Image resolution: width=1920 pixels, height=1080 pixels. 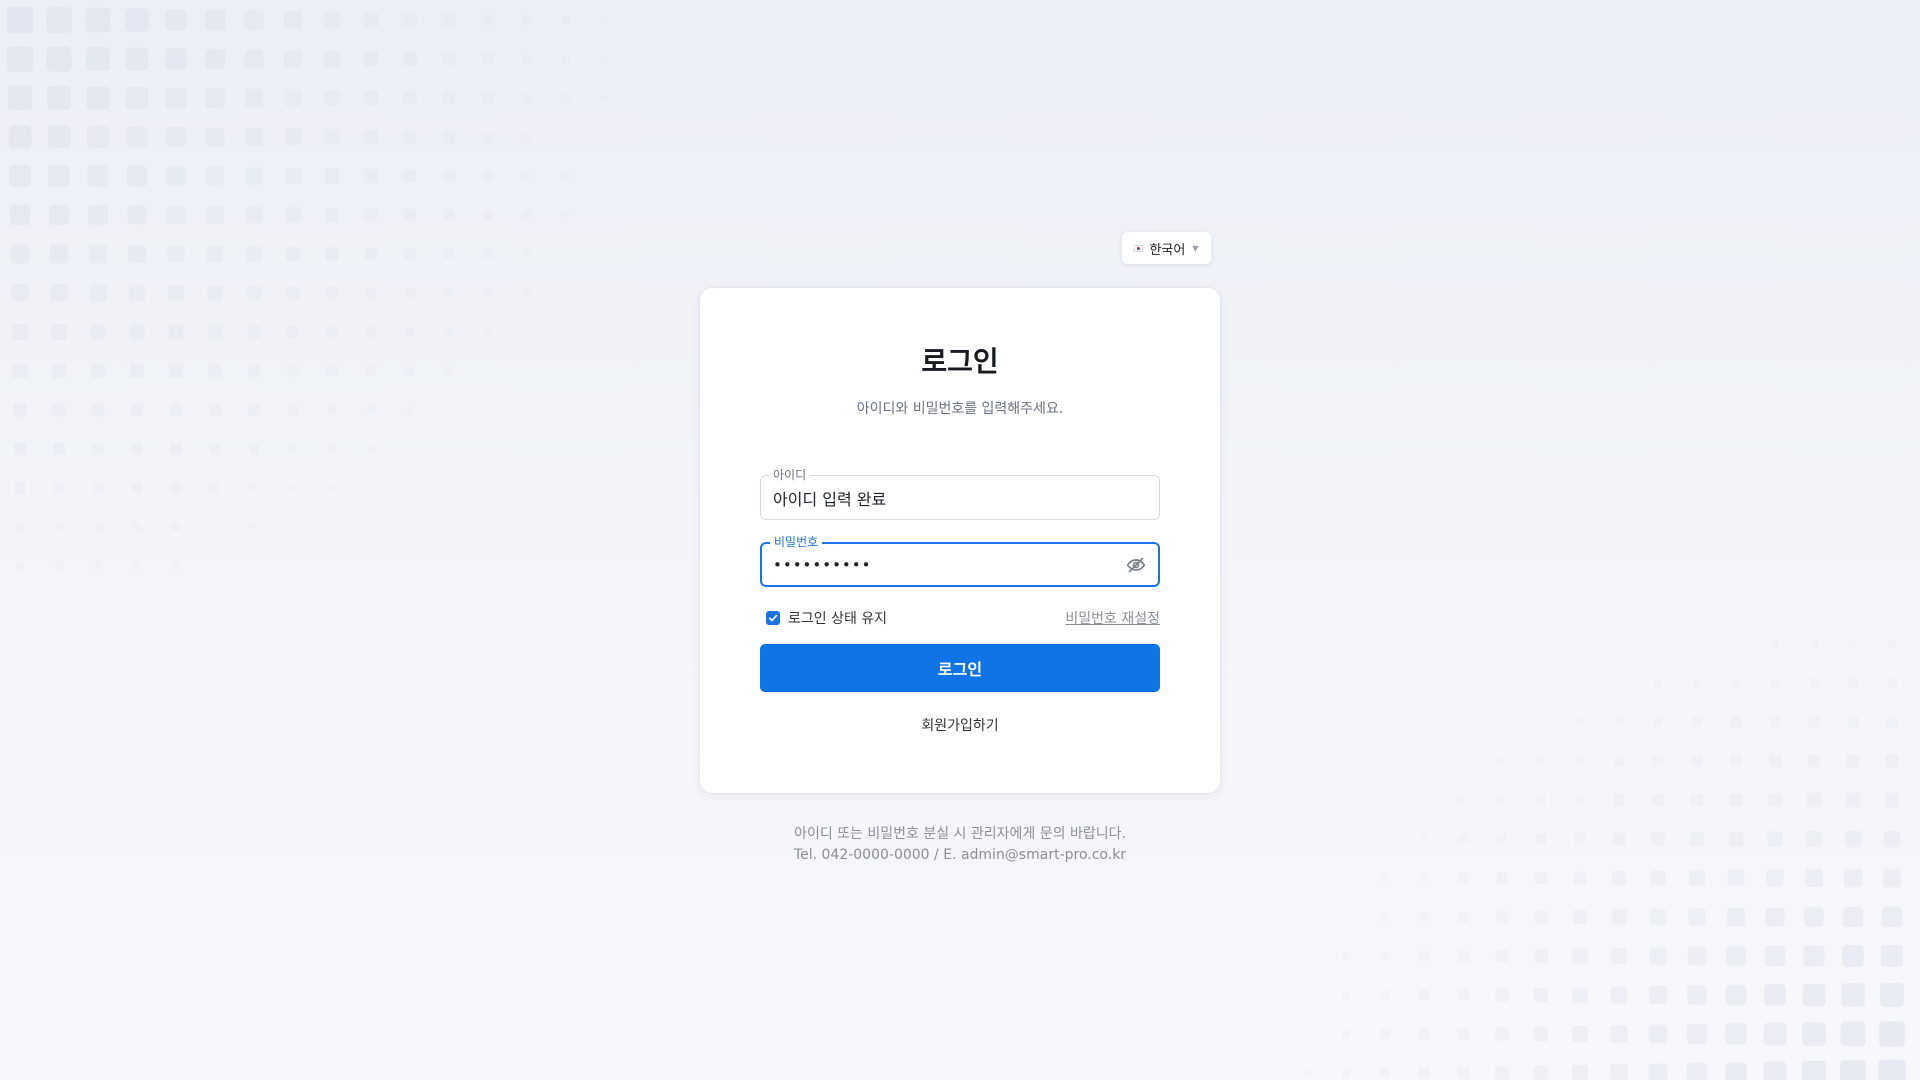 What do you see at coordinates (1139, 248) in the screenshot?
I see `korea-flag-icon` at bounding box center [1139, 248].